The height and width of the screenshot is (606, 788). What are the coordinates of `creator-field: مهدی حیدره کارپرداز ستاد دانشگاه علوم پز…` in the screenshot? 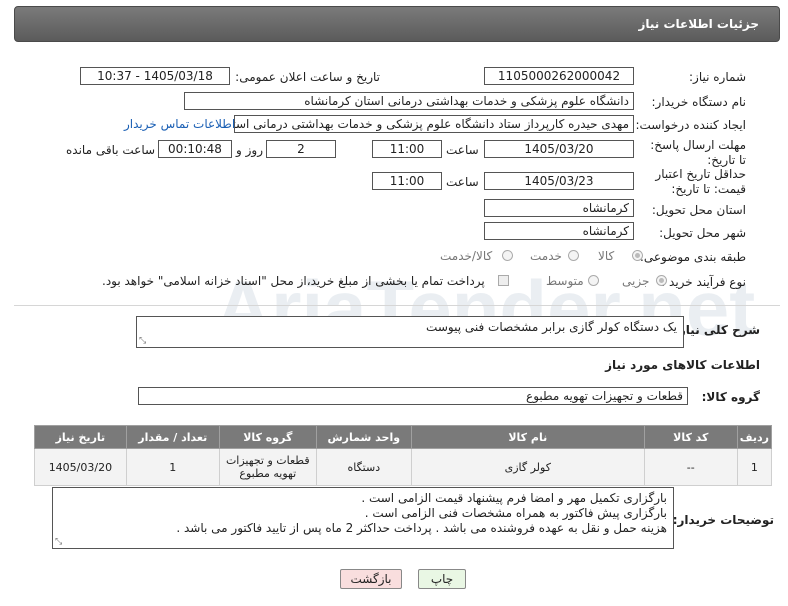 It's located at (434, 124).